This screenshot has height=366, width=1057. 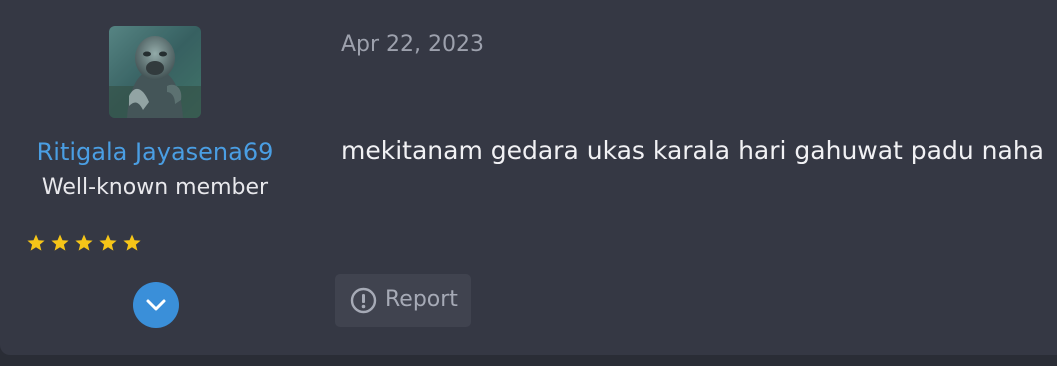 I want to click on report-label: Report, so click(x=421, y=299).